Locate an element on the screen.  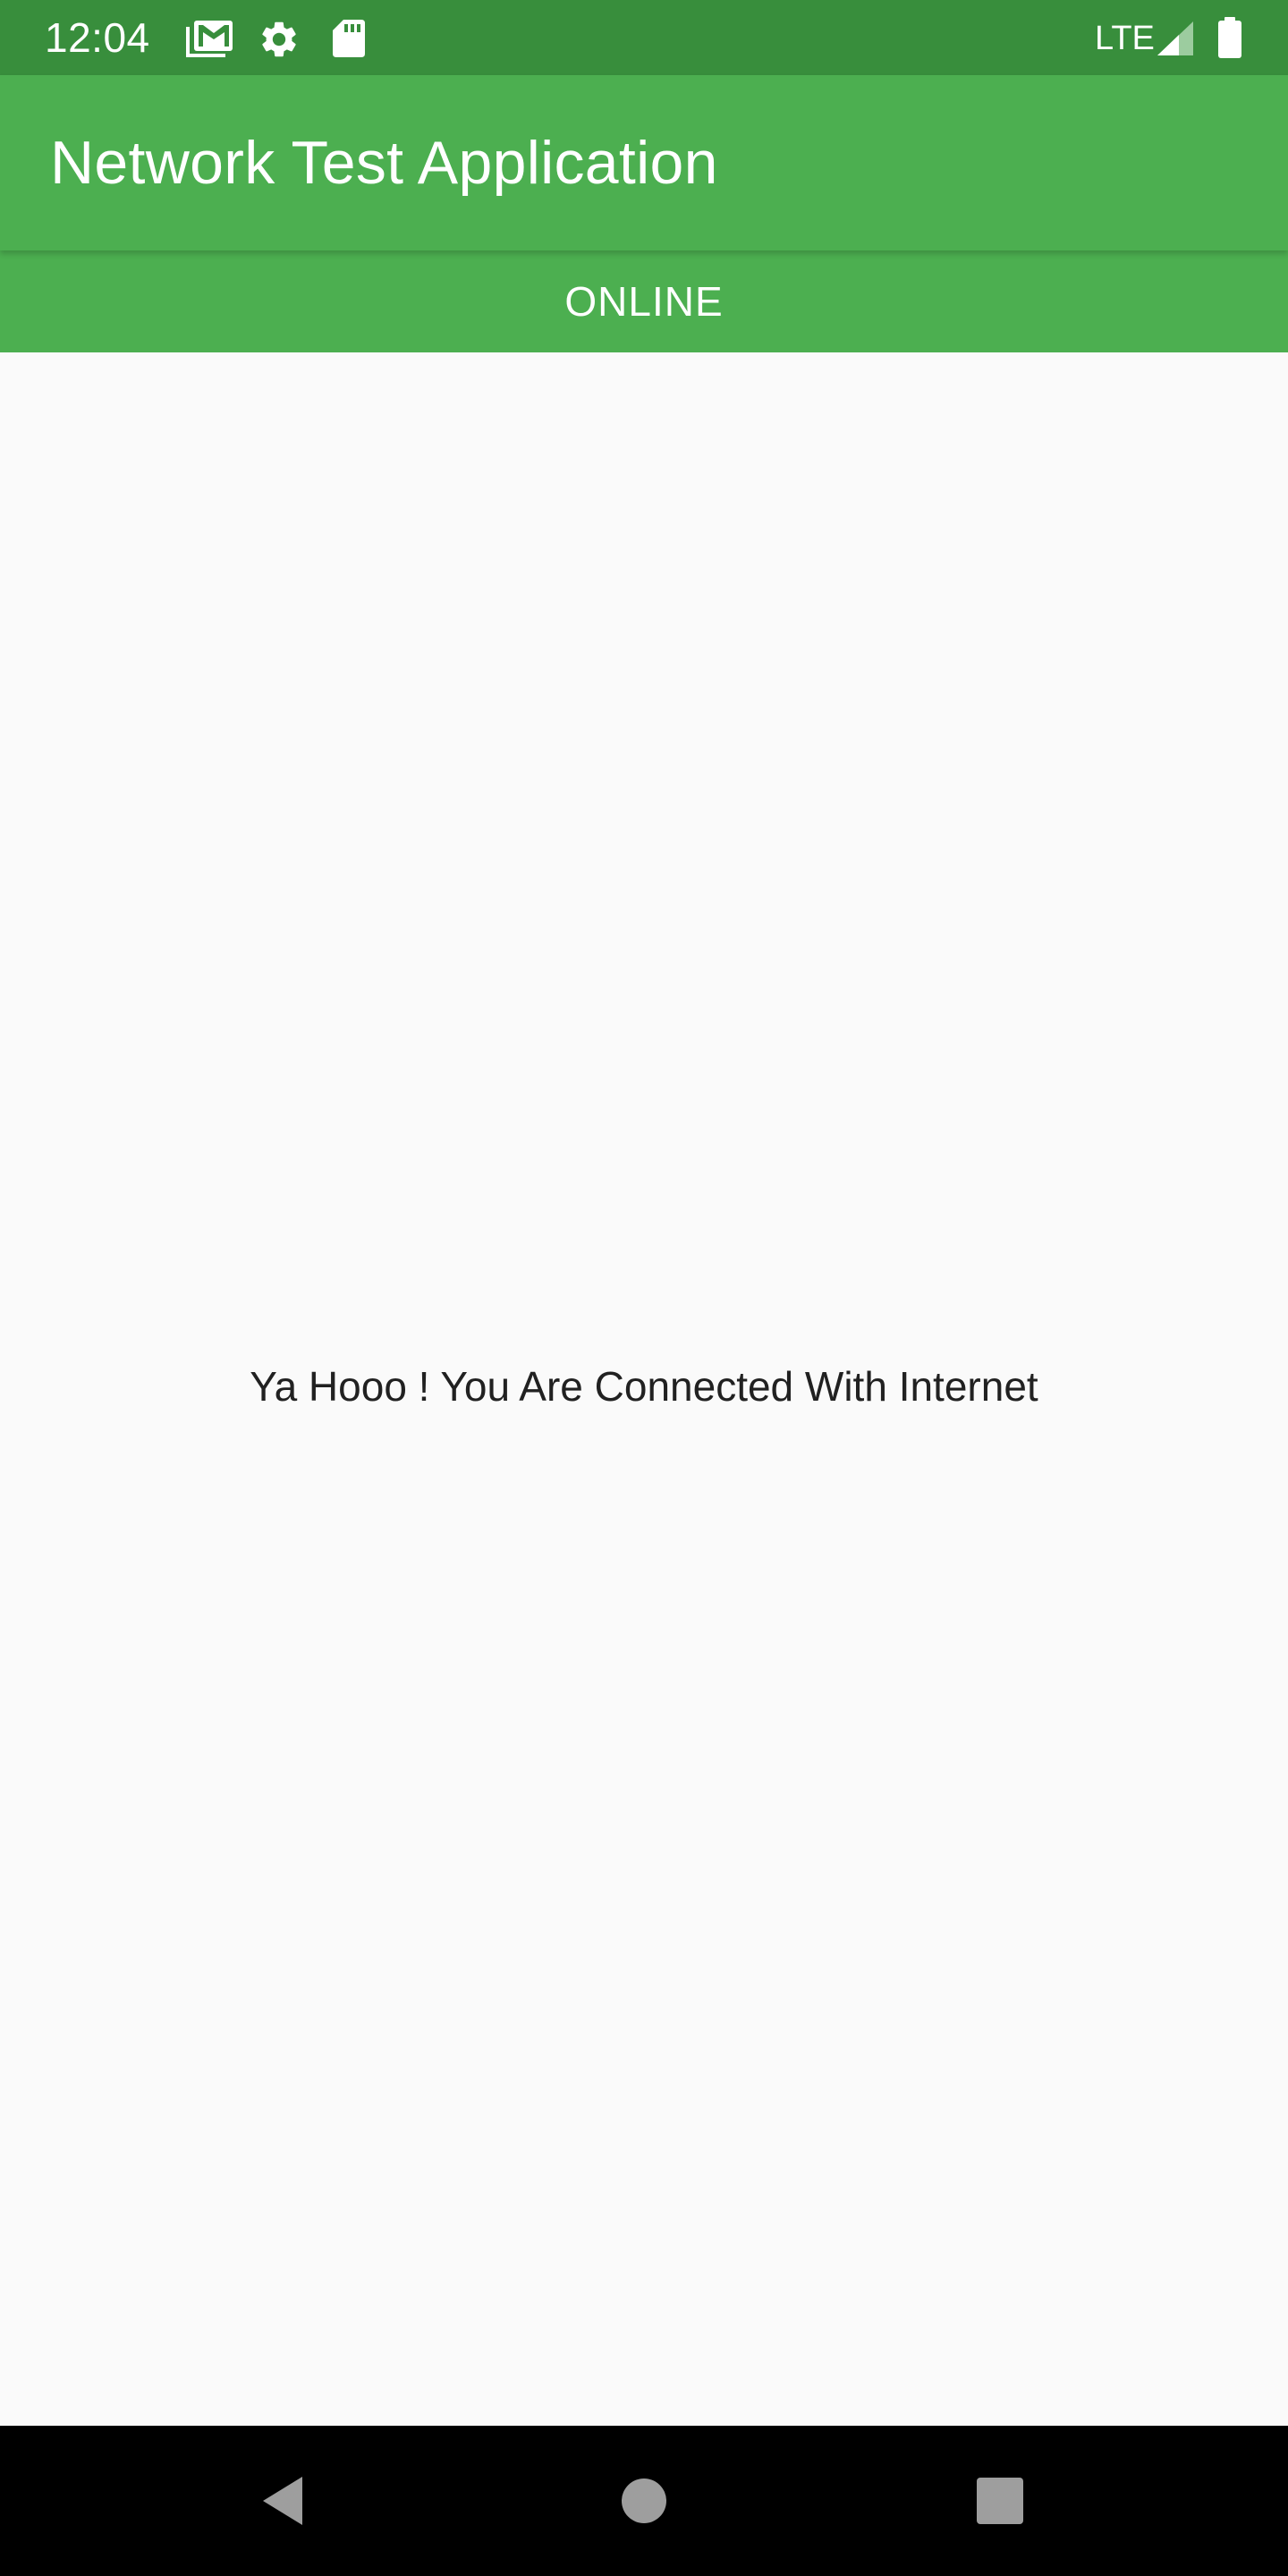
back-icon is located at coordinates (282, 2501).